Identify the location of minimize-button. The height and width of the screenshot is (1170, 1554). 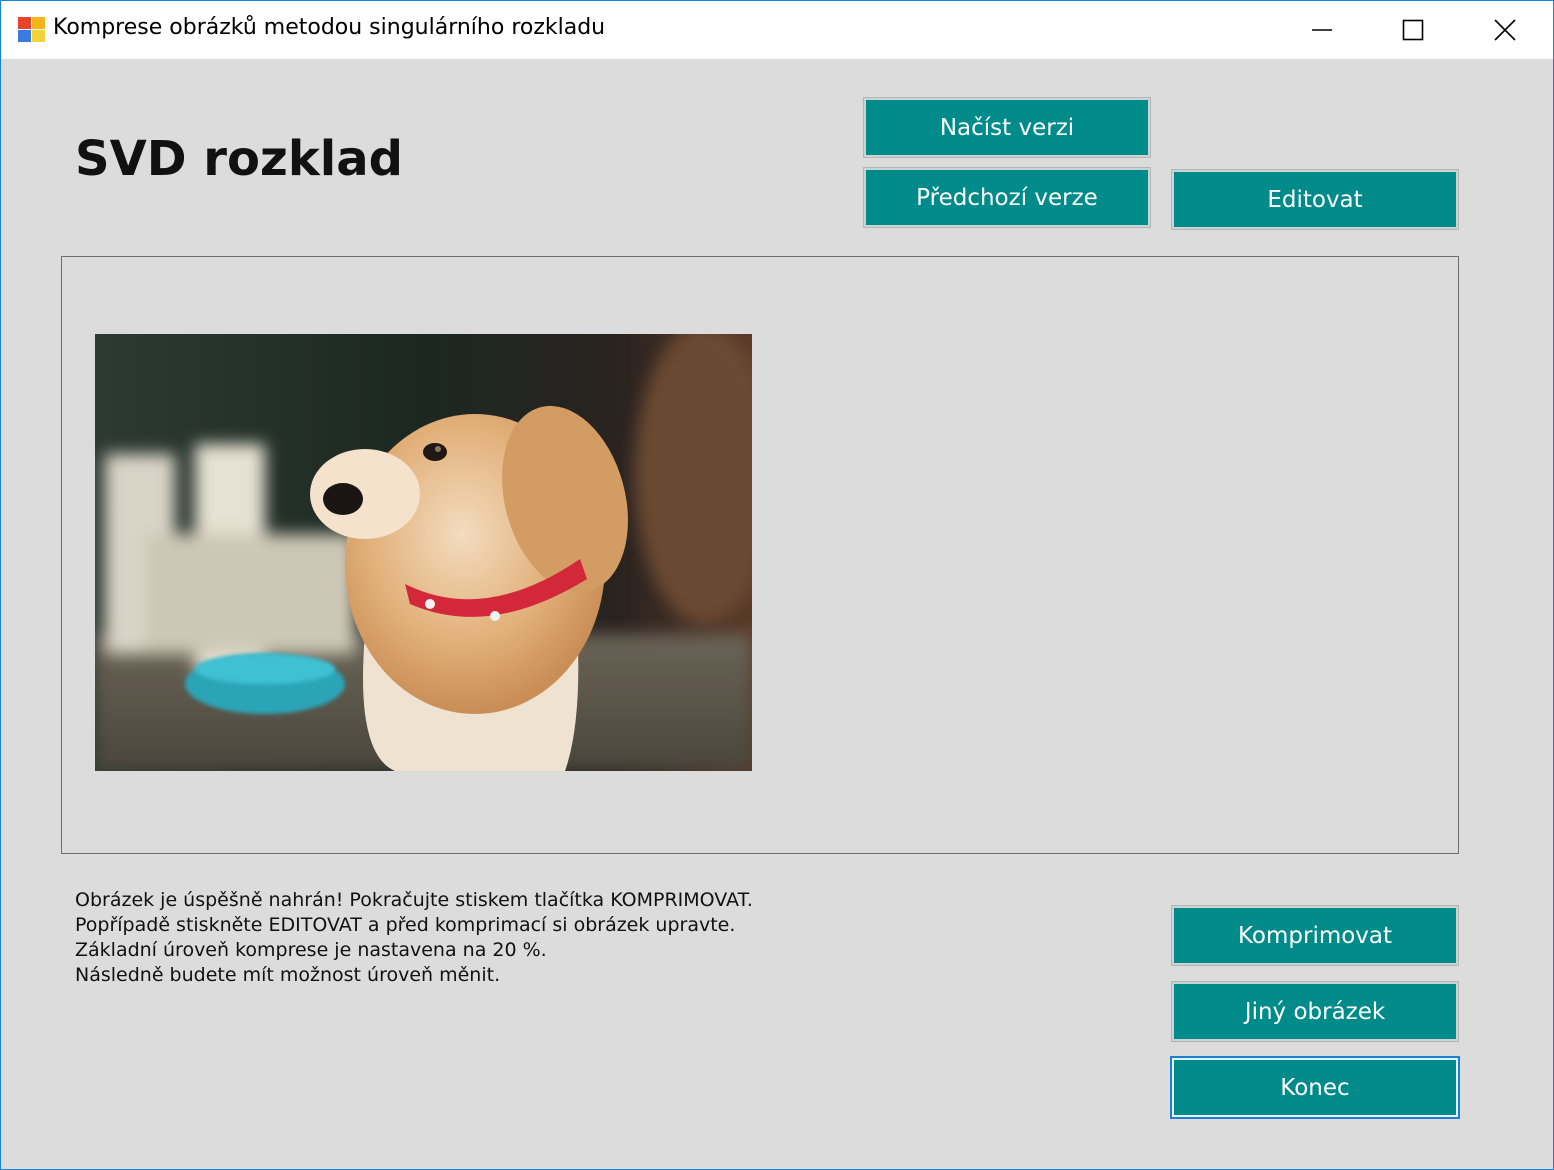
(1322, 30).